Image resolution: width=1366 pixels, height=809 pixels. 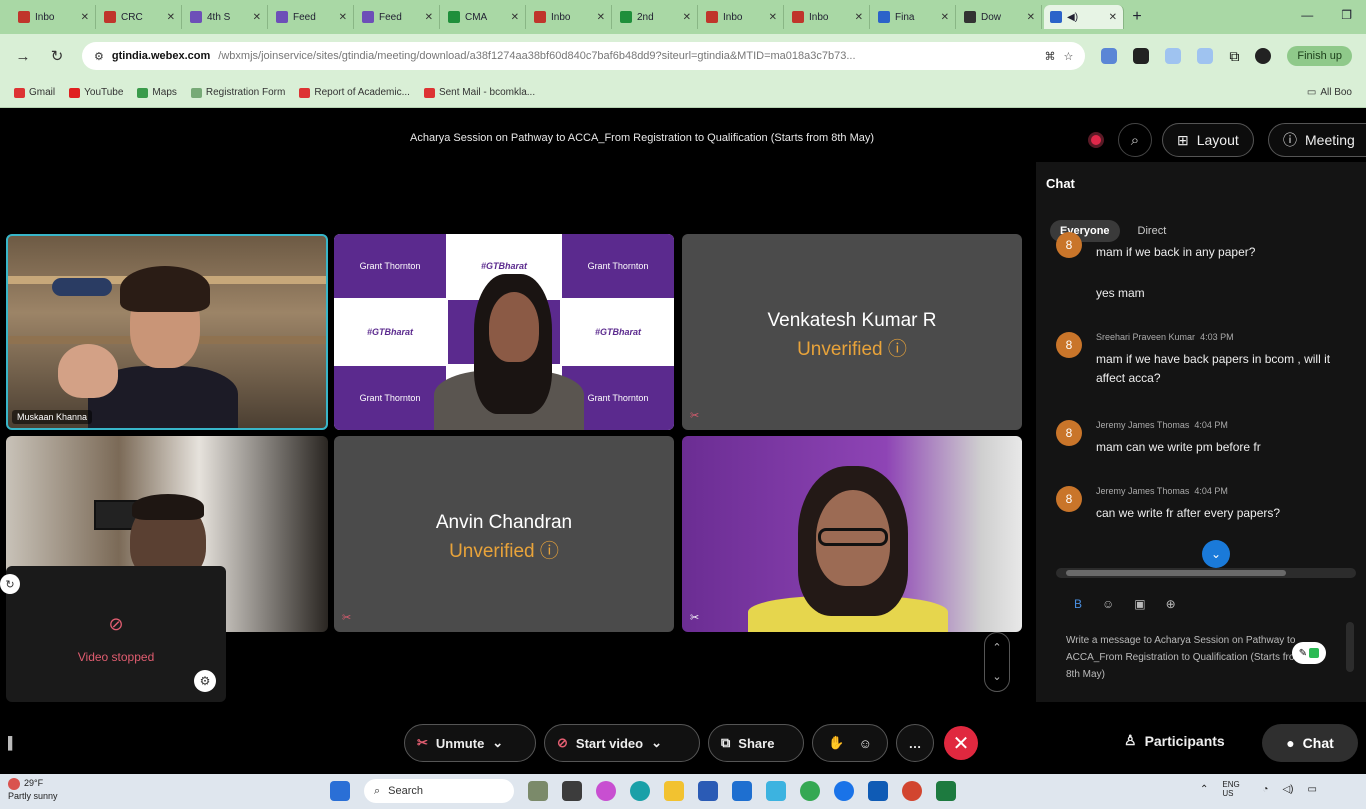 What do you see at coordinates (140, 17) in the screenshot?
I see `browser-tab: CRC ✕` at bounding box center [140, 17].